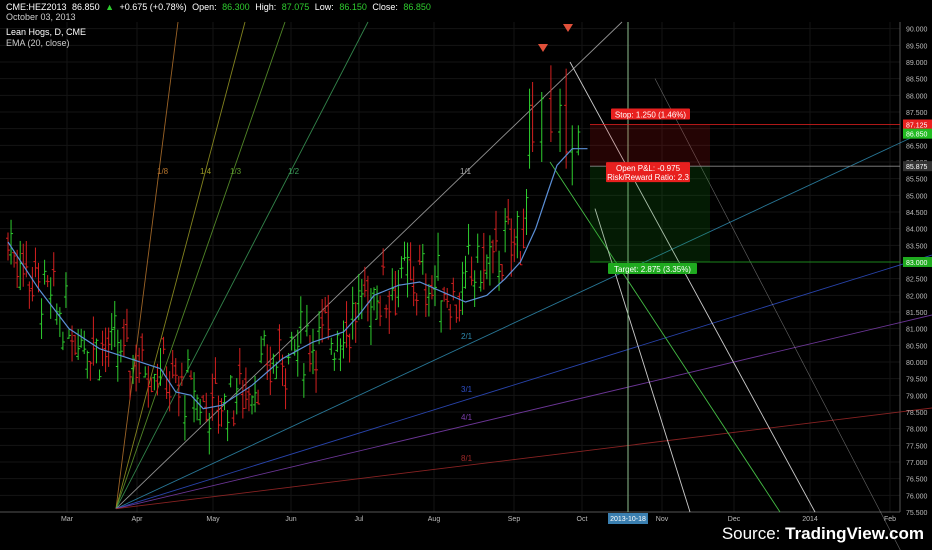 This screenshot has width=932, height=550. What do you see at coordinates (46, 32) in the screenshot?
I see `instrument-label: Lean Hogs, D, CME` at bounding box center [46, 32].